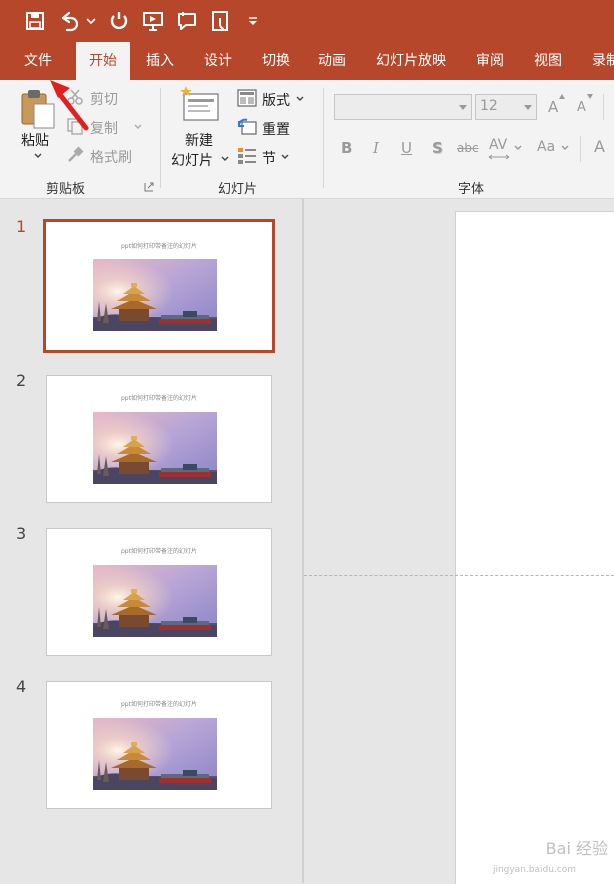  Describe the element at coordinates (437, 148) in the screenshot. I see `text-shadow-button: S` at that location.